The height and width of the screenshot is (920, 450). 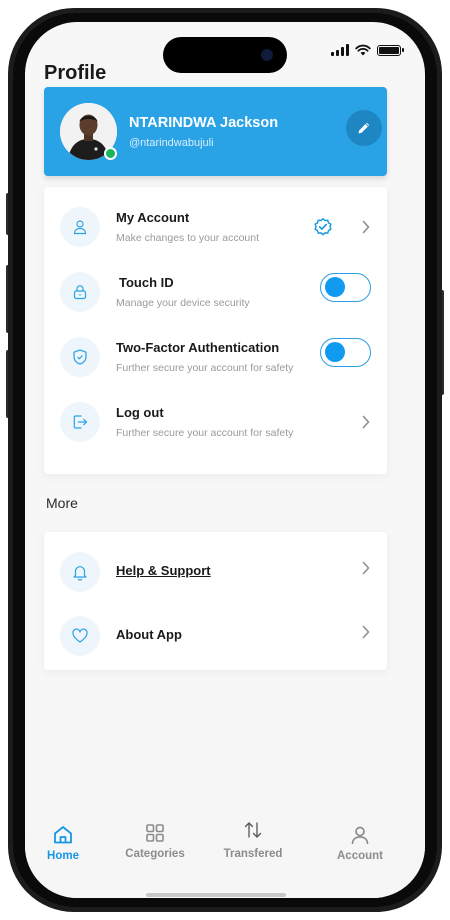 I want to click on touch-id-label: Touch ID, so click(x=146, y=282).